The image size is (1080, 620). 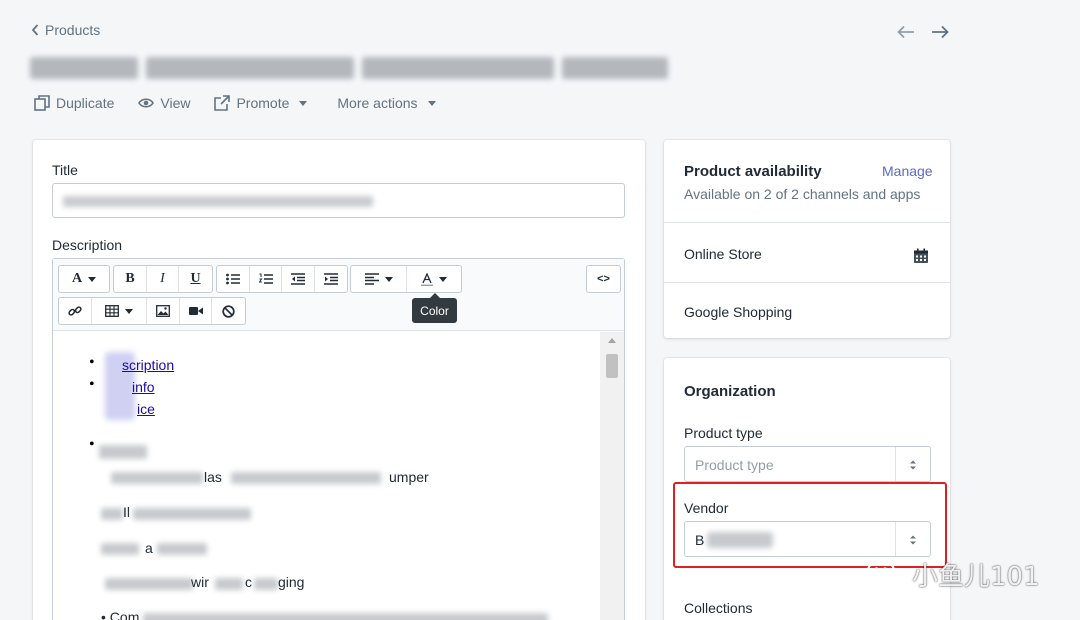 What do you see at coordinates (233, 279) in the screenshot?
I see `bullet-list-button` at bounding box center [233, 279].